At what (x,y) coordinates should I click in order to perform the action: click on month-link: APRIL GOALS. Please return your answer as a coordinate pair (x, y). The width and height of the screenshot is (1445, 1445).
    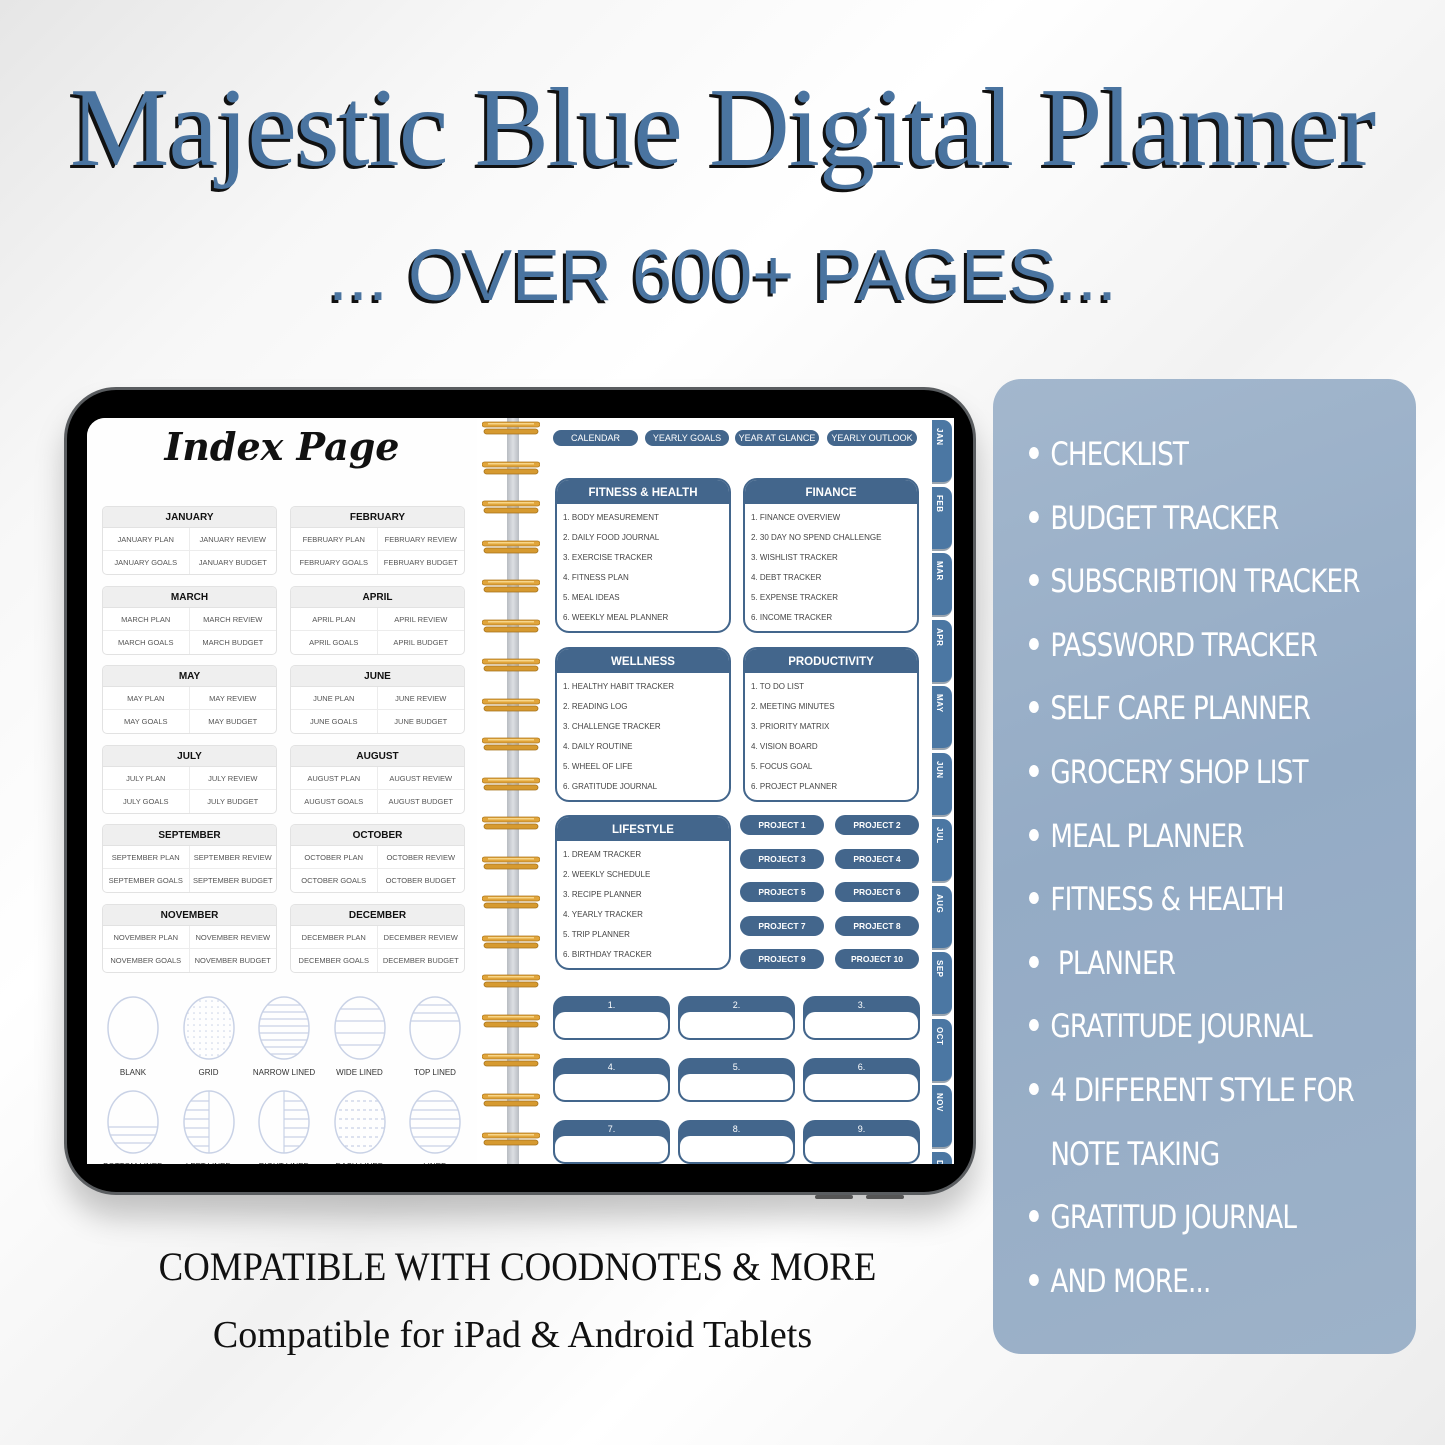
    Looking at the image, I should click on (334, 642).